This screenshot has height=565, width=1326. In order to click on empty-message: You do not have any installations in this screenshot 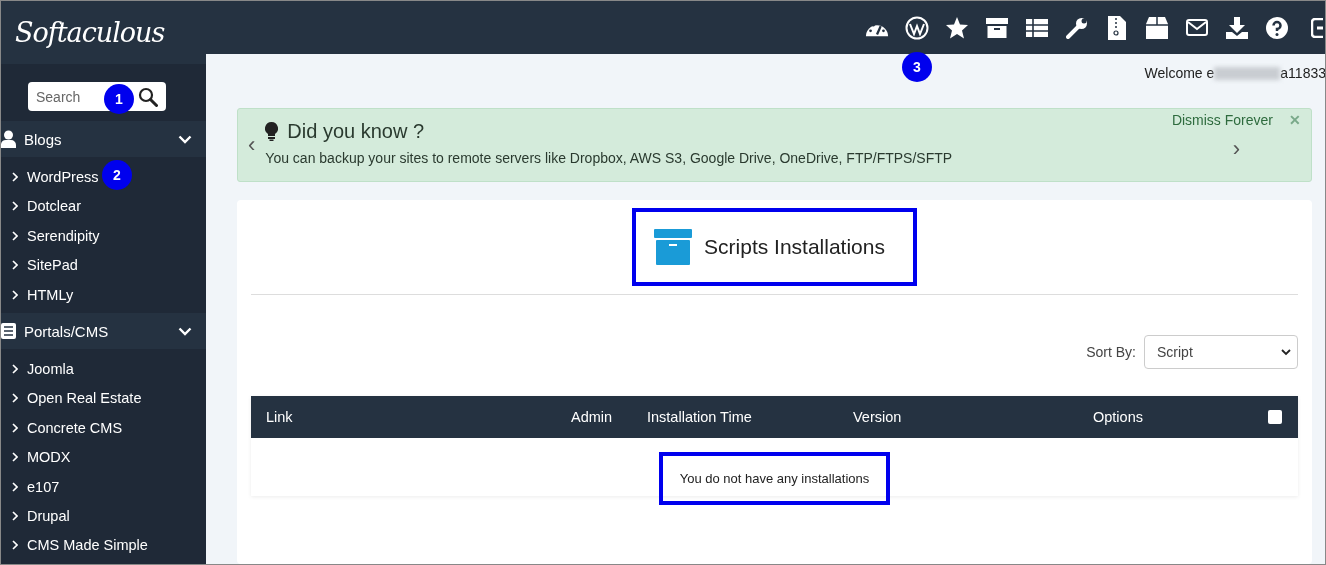, I will do `click(774, 478)`.